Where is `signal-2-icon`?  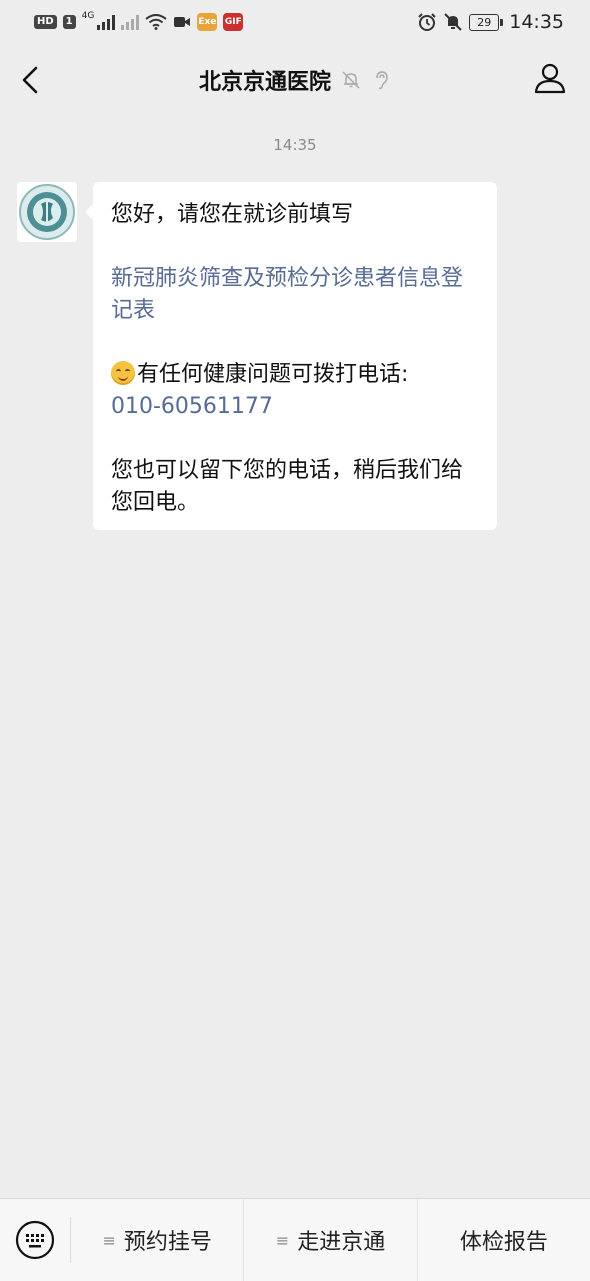
signal-2-icon is located at coordinates (130, 22).